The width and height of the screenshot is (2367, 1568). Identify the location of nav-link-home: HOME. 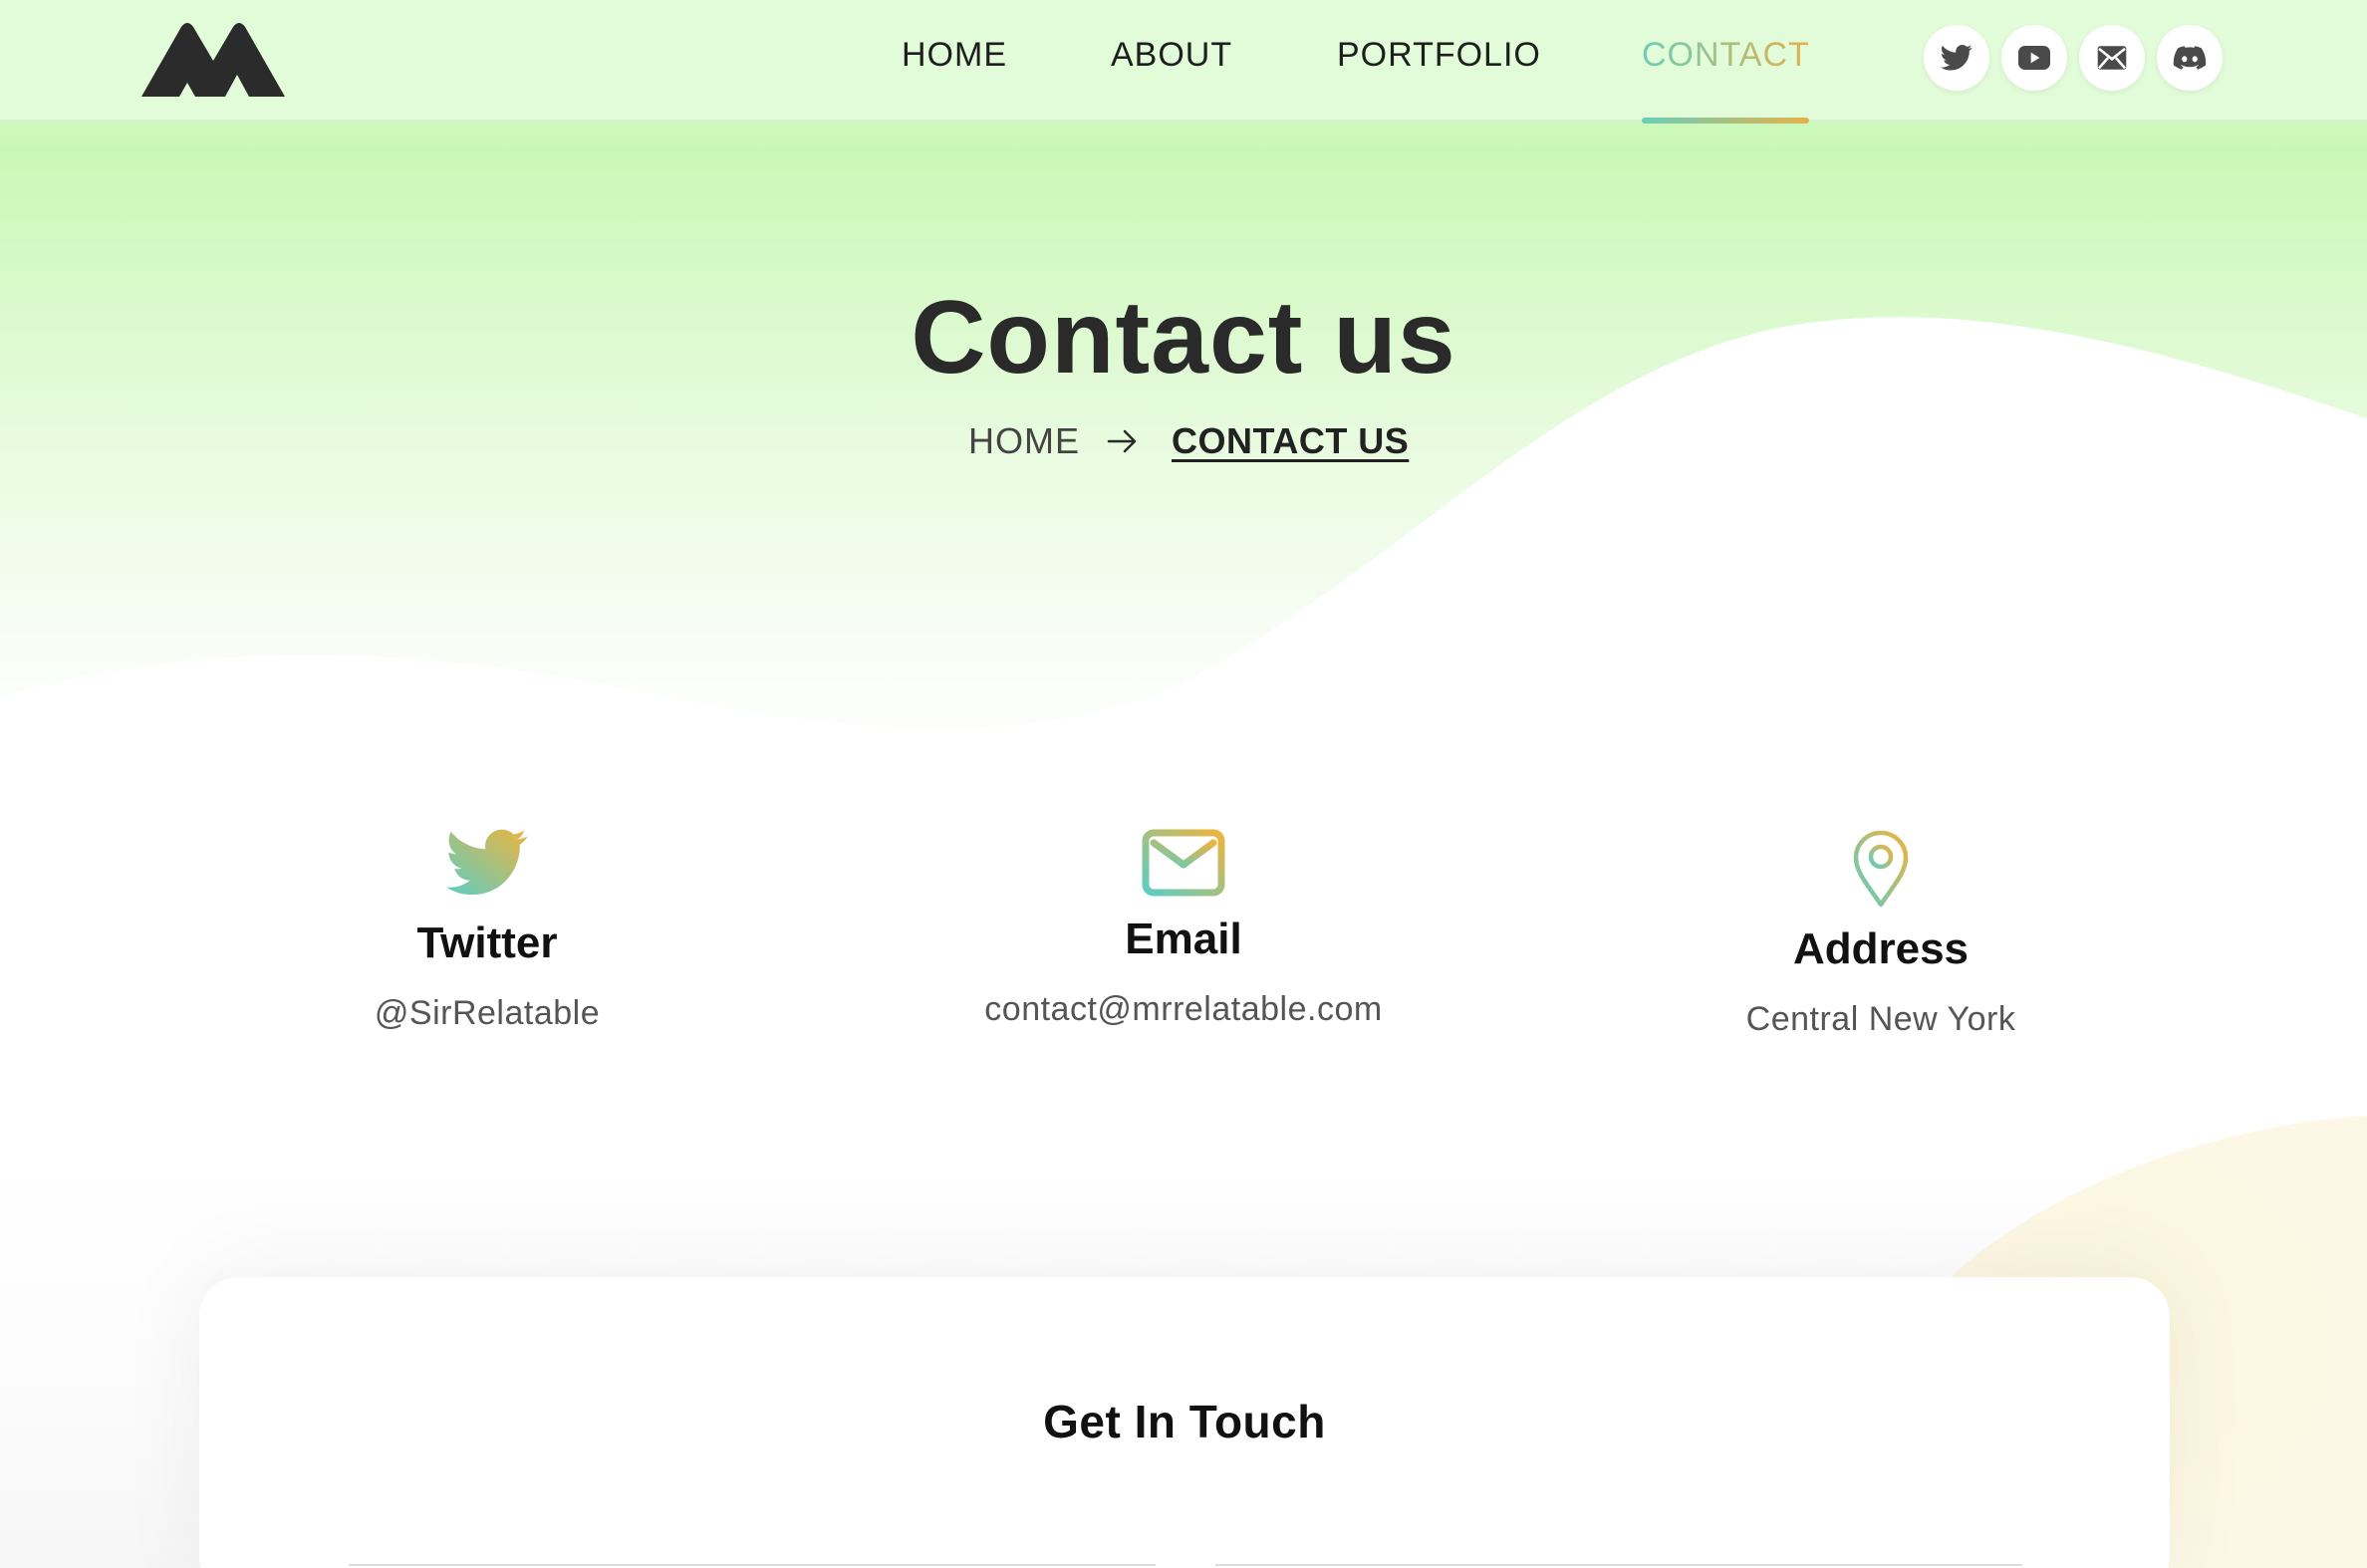
(954, 55).